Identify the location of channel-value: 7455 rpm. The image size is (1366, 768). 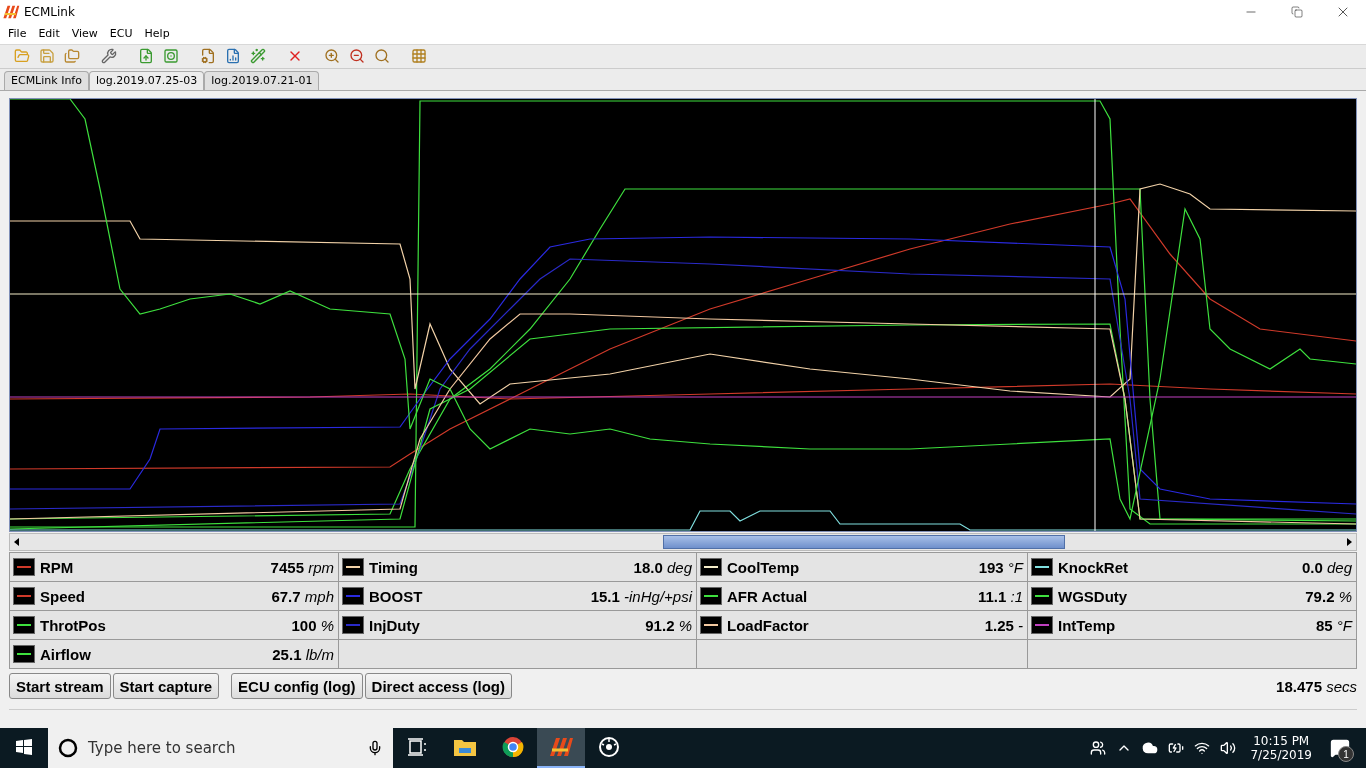
(302, 567).